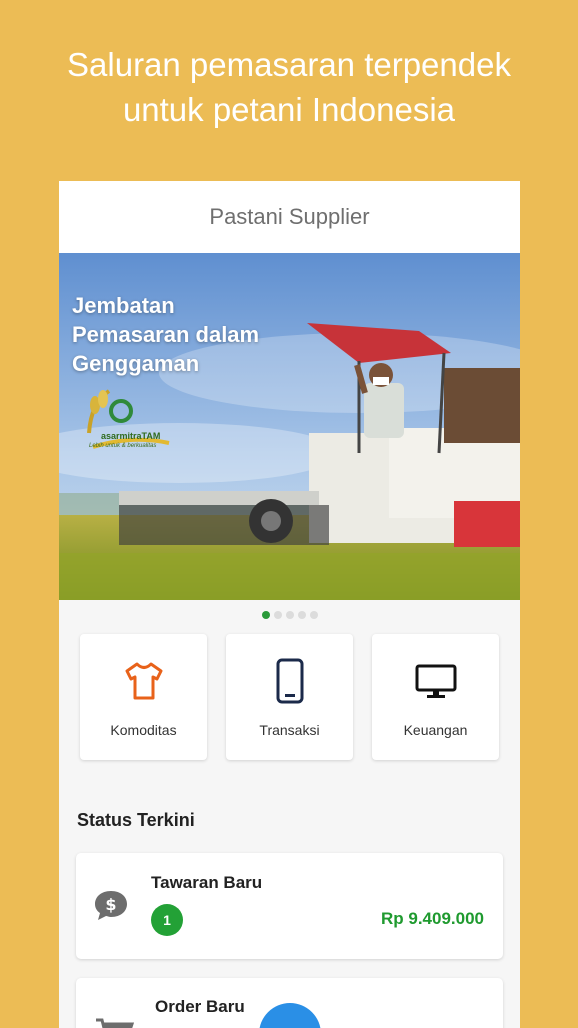 The image size is (578, 1028). I want to click on main-menu: Komoditas Transaksi Keuangan, so click(289, 697).